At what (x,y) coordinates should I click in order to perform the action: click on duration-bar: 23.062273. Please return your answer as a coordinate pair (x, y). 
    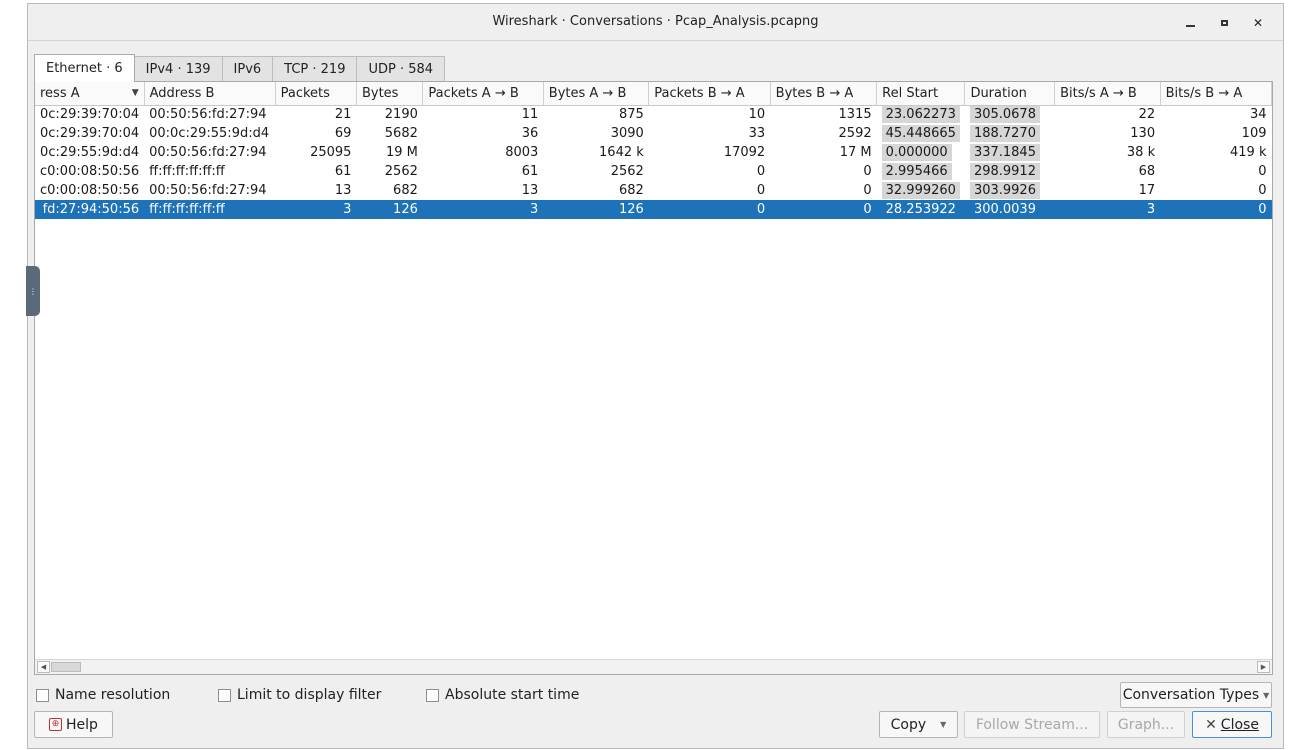
    Looking at the image, I should click on (920, 115).